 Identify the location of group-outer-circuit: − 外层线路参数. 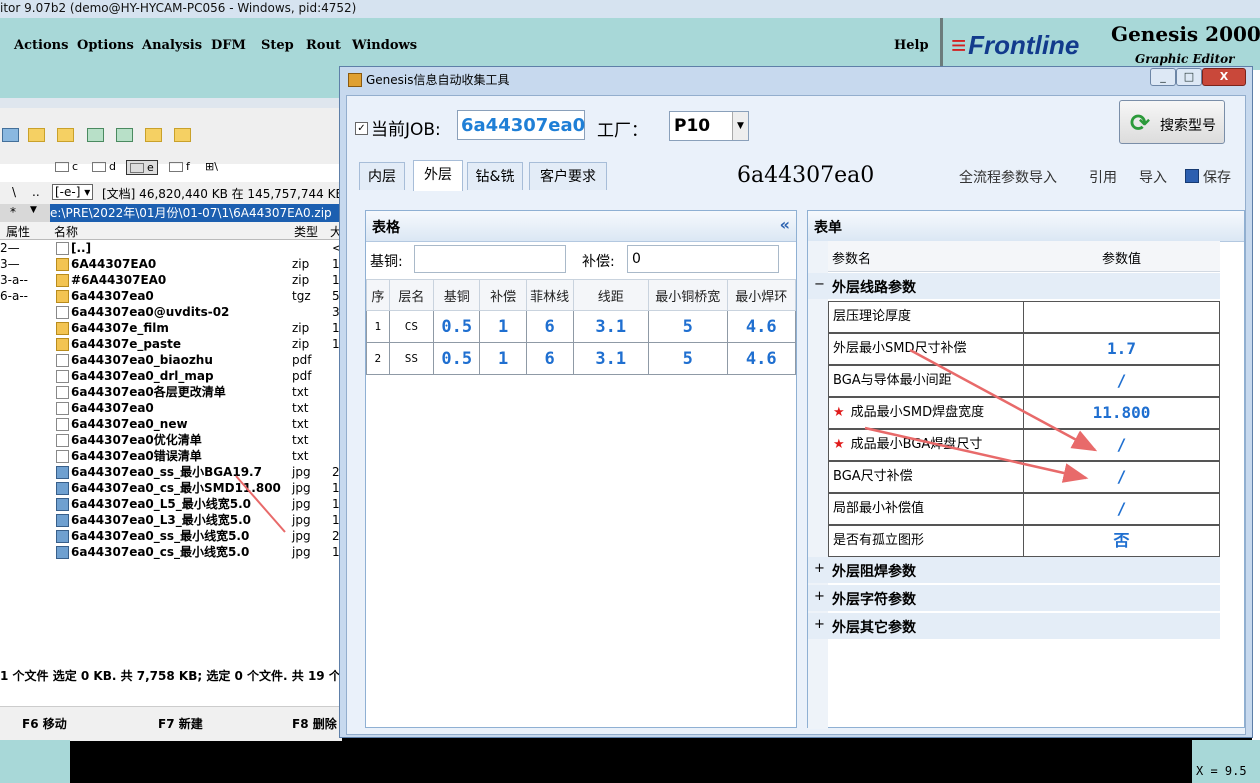
(1014, 286).